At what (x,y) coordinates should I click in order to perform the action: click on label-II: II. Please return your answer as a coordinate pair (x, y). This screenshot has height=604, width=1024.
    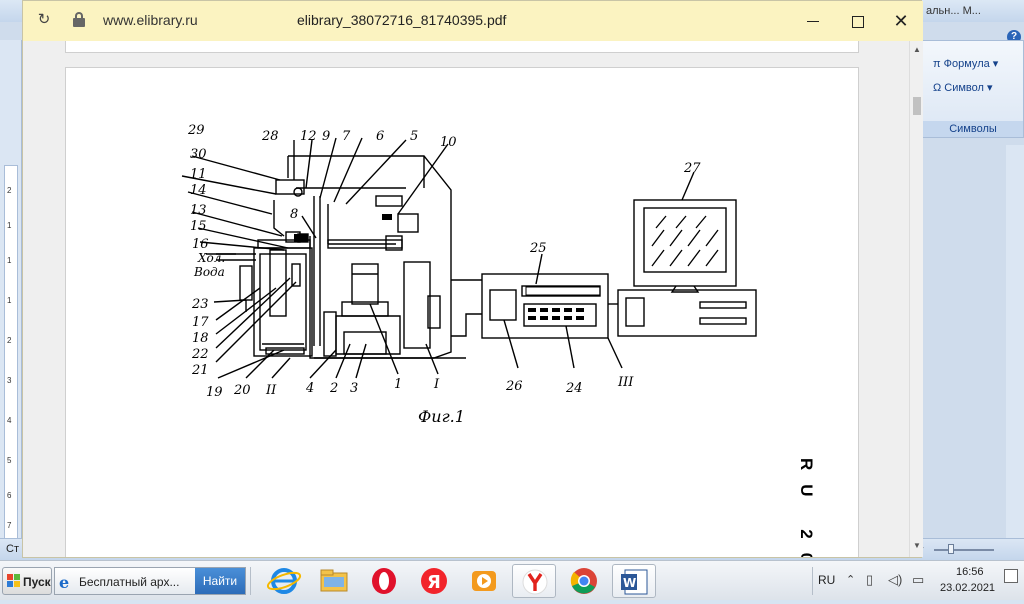
    Looking at the image, I should click on (271, 390).